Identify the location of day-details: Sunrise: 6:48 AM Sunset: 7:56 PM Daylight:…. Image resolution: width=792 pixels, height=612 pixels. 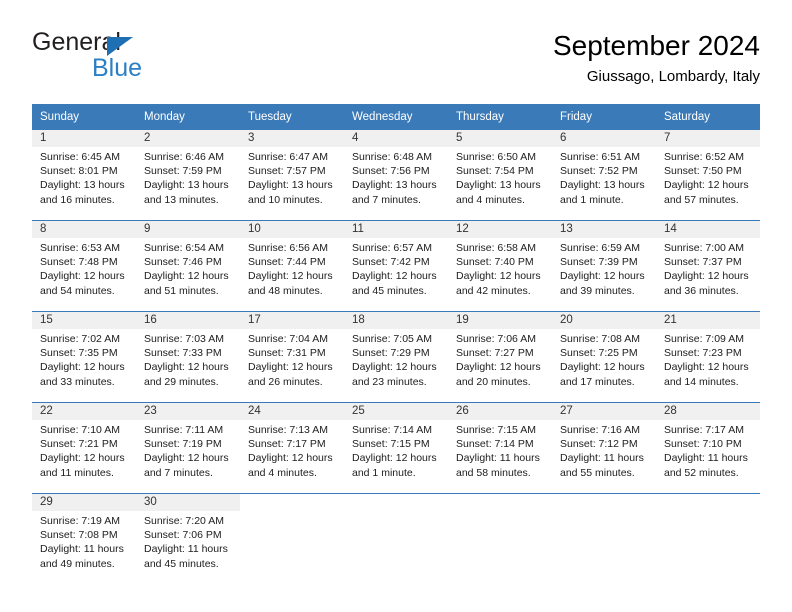
(396, 177).